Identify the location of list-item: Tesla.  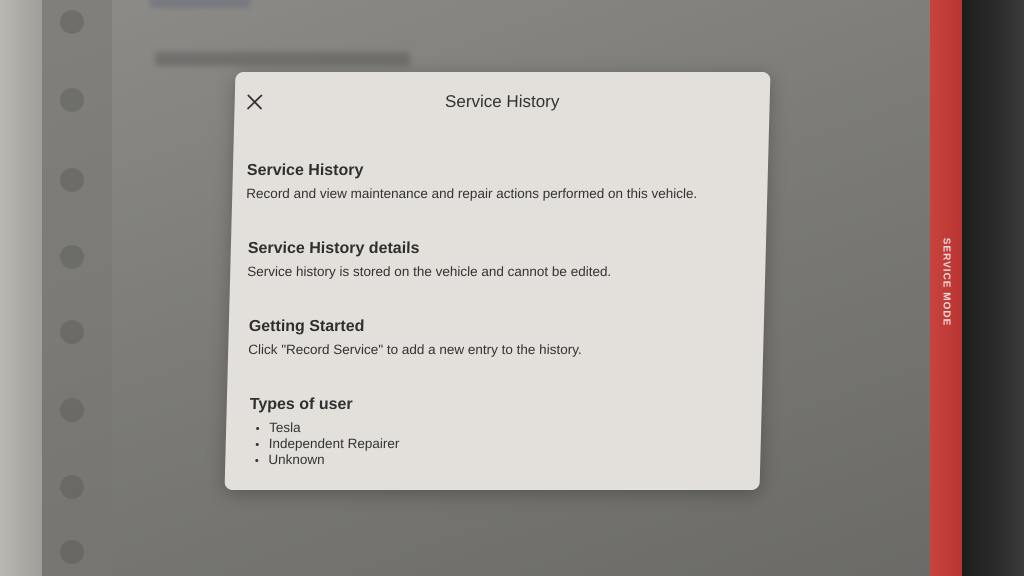
(499, 428).